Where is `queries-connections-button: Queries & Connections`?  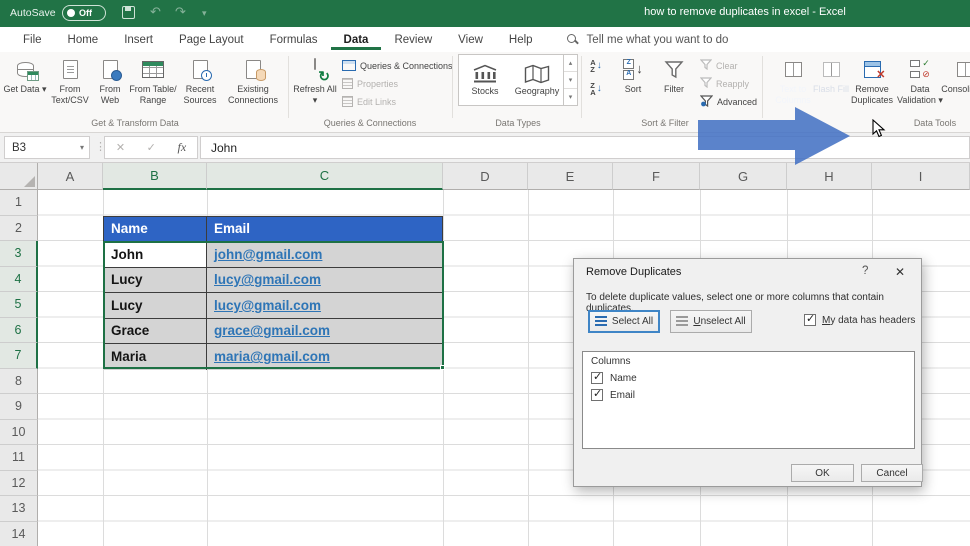
queries-connections-button: Queries & Connections is located at coordinates (397, 65).